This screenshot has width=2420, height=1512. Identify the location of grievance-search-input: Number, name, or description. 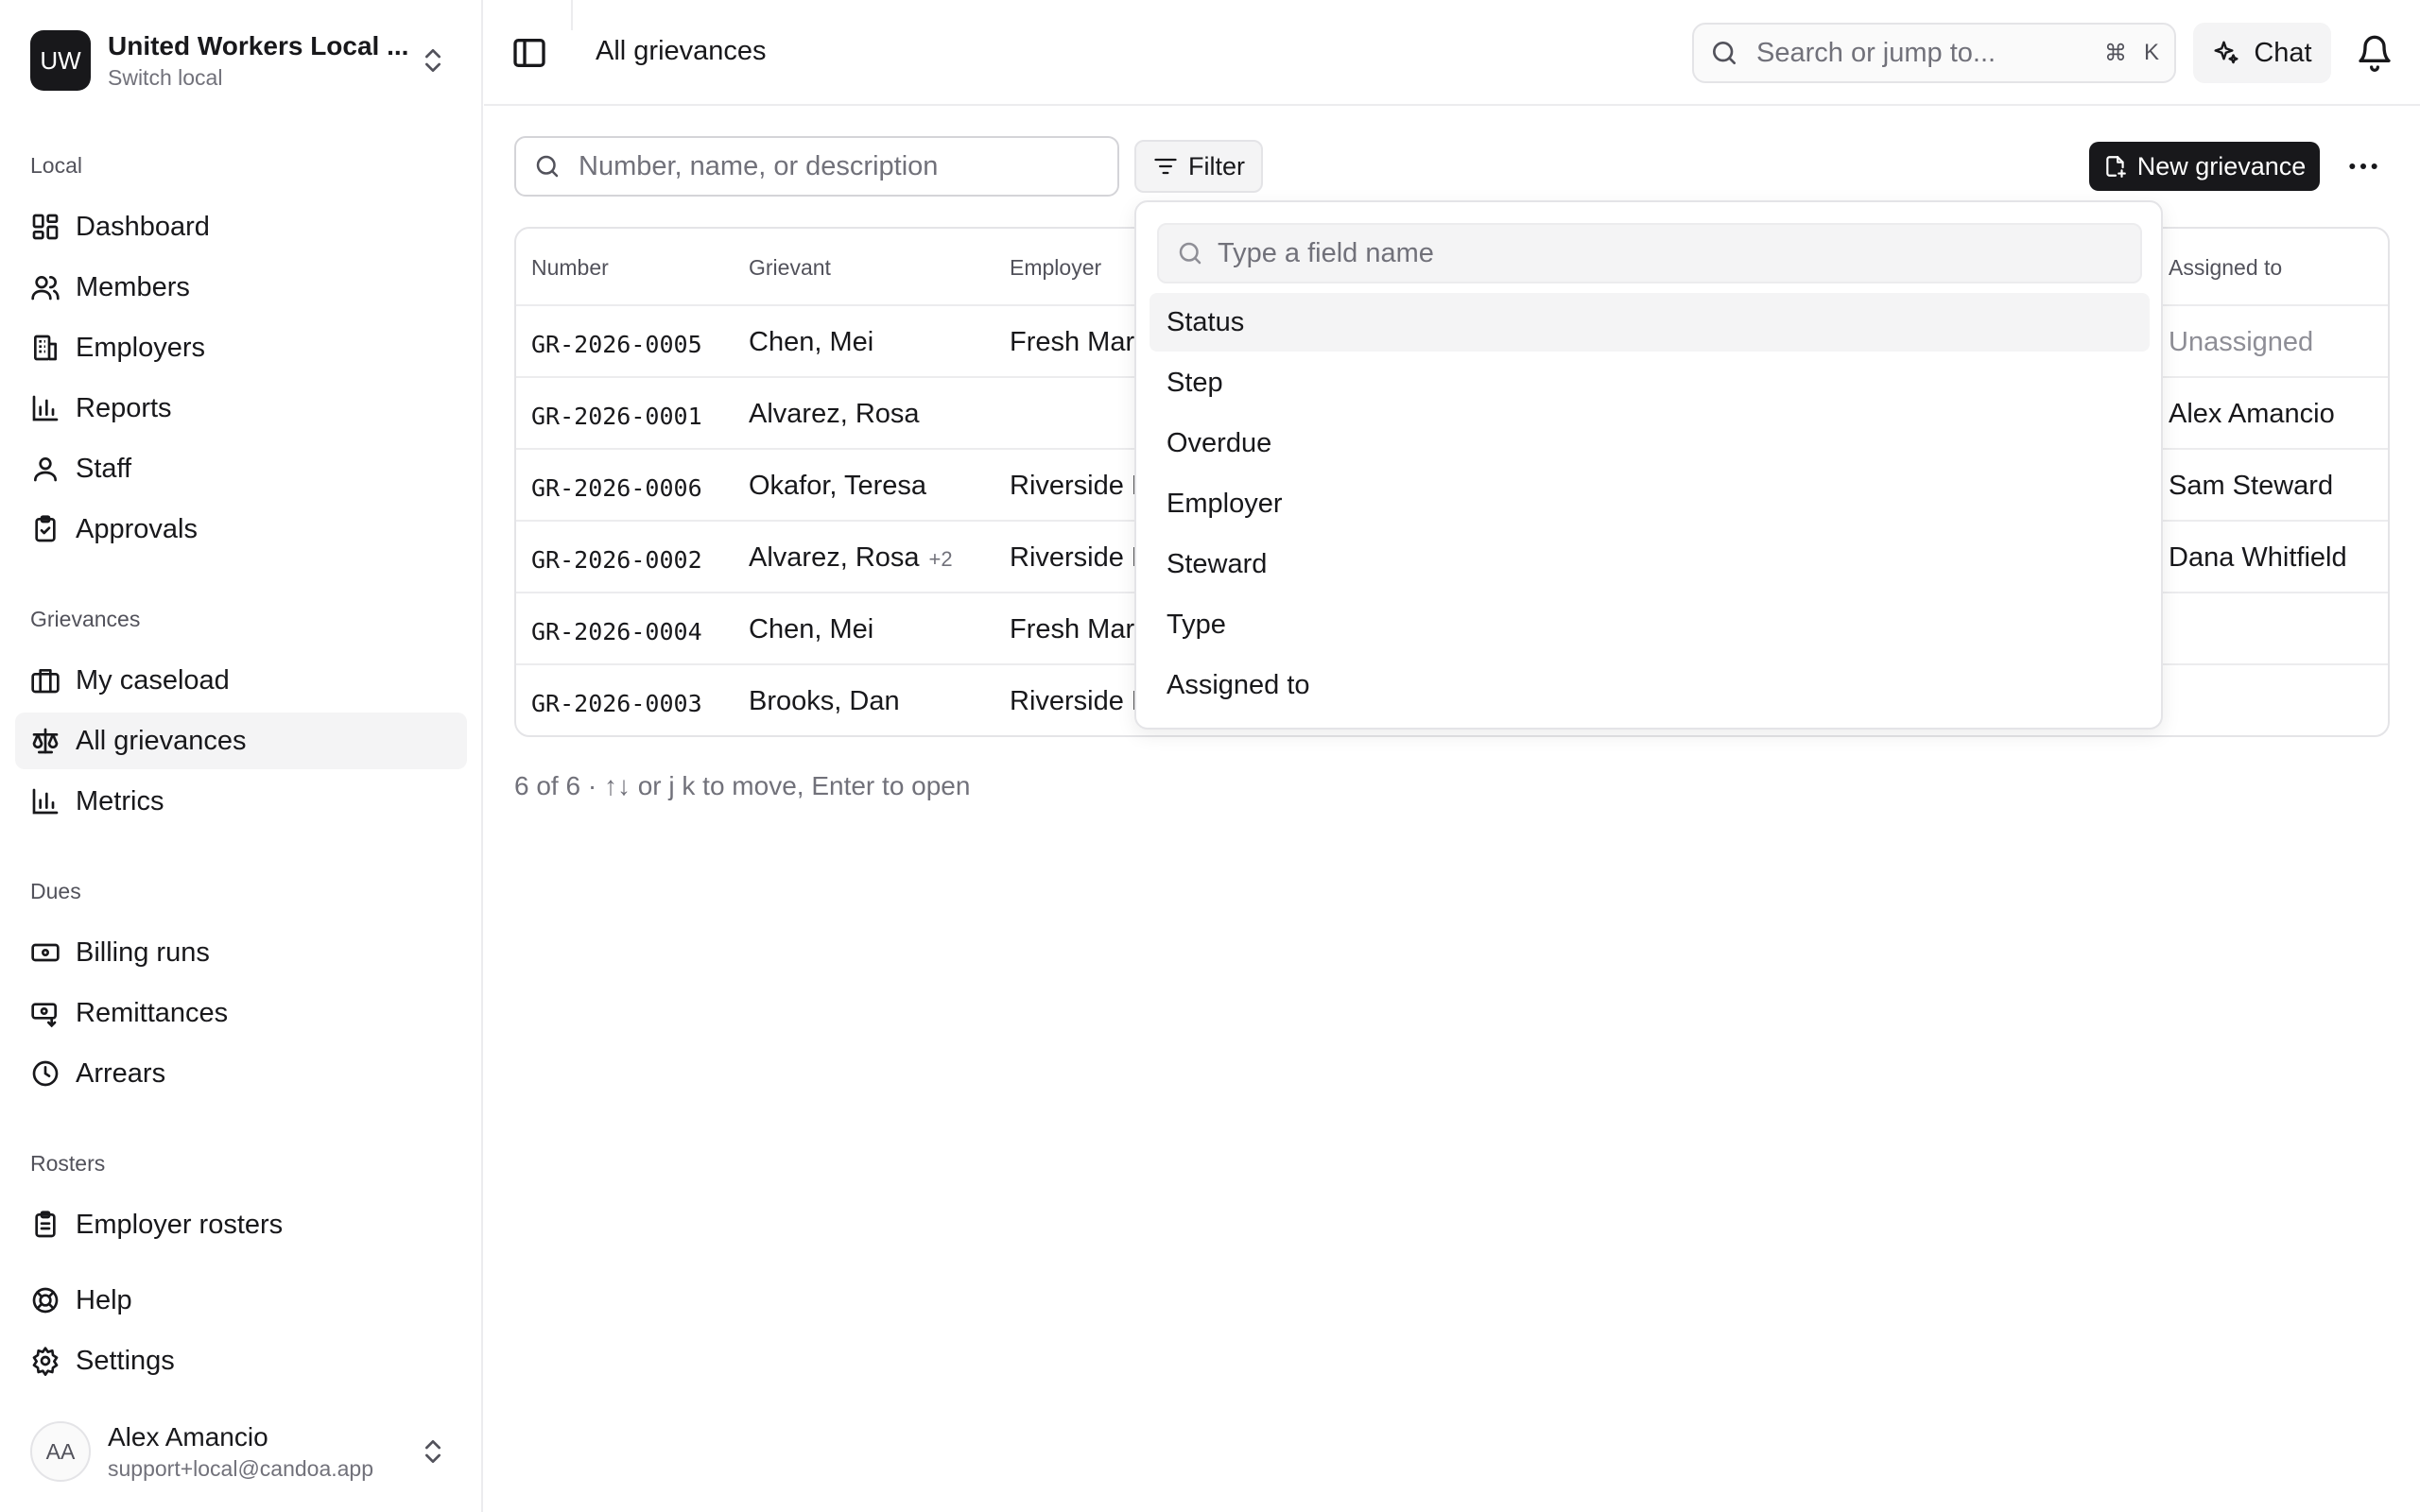
(817, 166).